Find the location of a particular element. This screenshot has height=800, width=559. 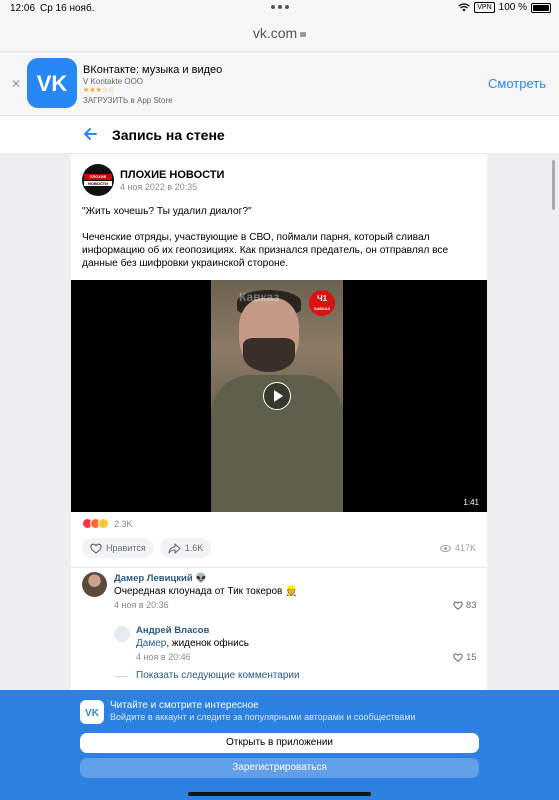

post-author: ПЛОХИЕ НОВОСТИ is located at coordinates (172, 175).